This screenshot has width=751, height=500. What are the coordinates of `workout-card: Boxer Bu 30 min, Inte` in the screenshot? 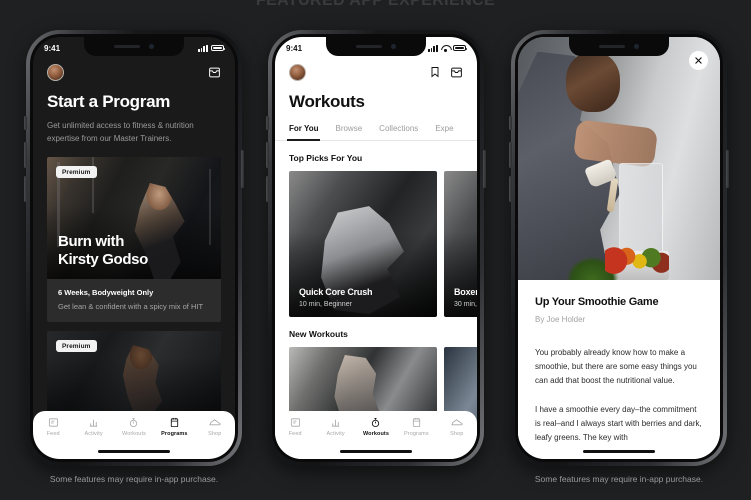 It's located at (460, 244).